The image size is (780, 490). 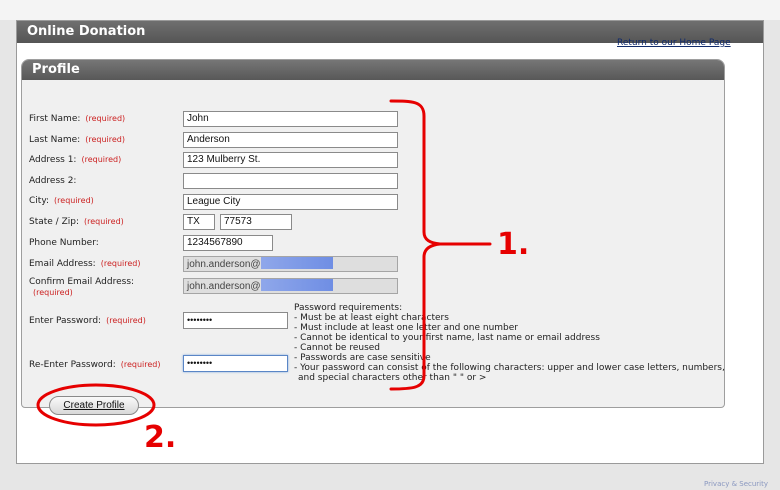 What do you see at coordinates (373, 70) in the screenshot?
I see `profile-title: Profile` at bounding box center [373, 70].